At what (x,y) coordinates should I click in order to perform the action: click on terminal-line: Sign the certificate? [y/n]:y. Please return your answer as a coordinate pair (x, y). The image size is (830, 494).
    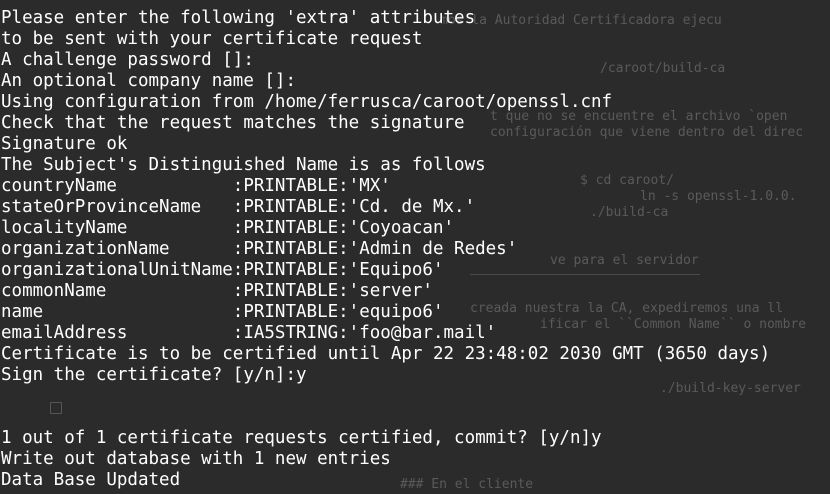
    Looking at the image, I should click on (154, 375).